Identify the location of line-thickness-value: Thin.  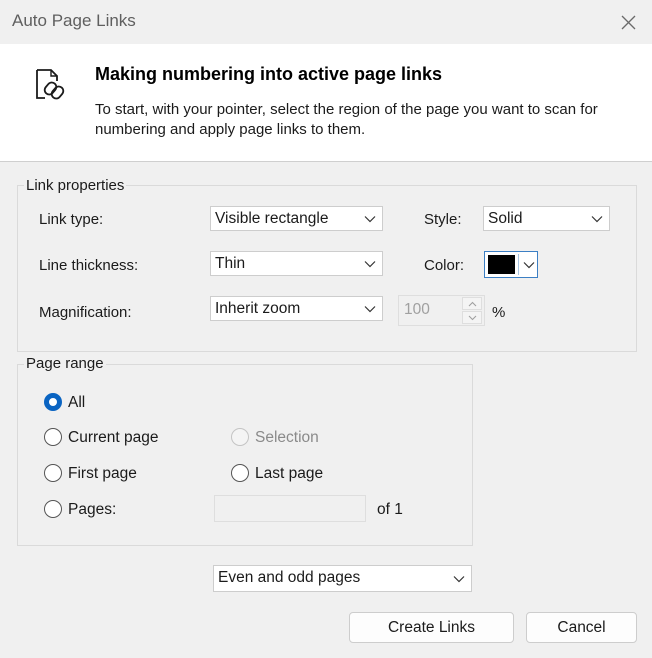
(230, 263).